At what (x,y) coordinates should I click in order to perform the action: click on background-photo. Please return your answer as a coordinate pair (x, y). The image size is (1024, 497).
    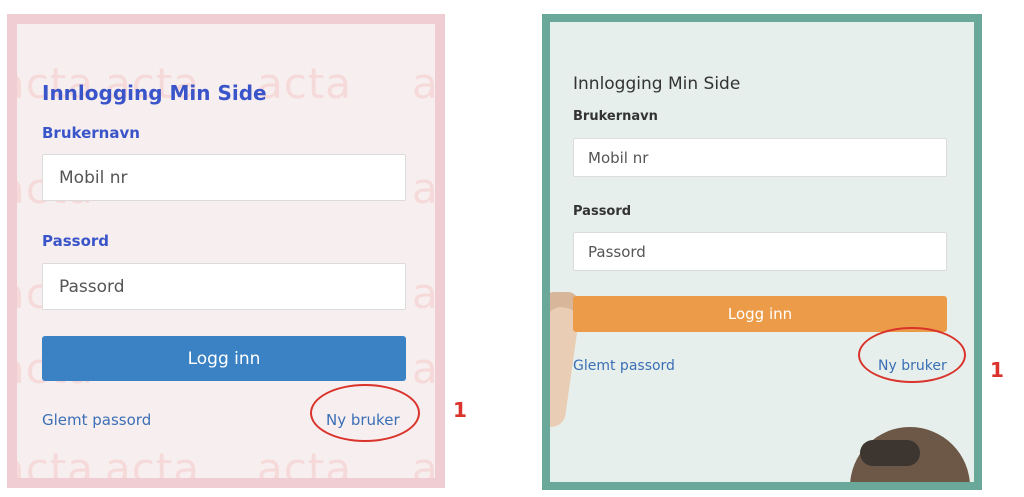
    Looking at the image, I should click on (890, 453).